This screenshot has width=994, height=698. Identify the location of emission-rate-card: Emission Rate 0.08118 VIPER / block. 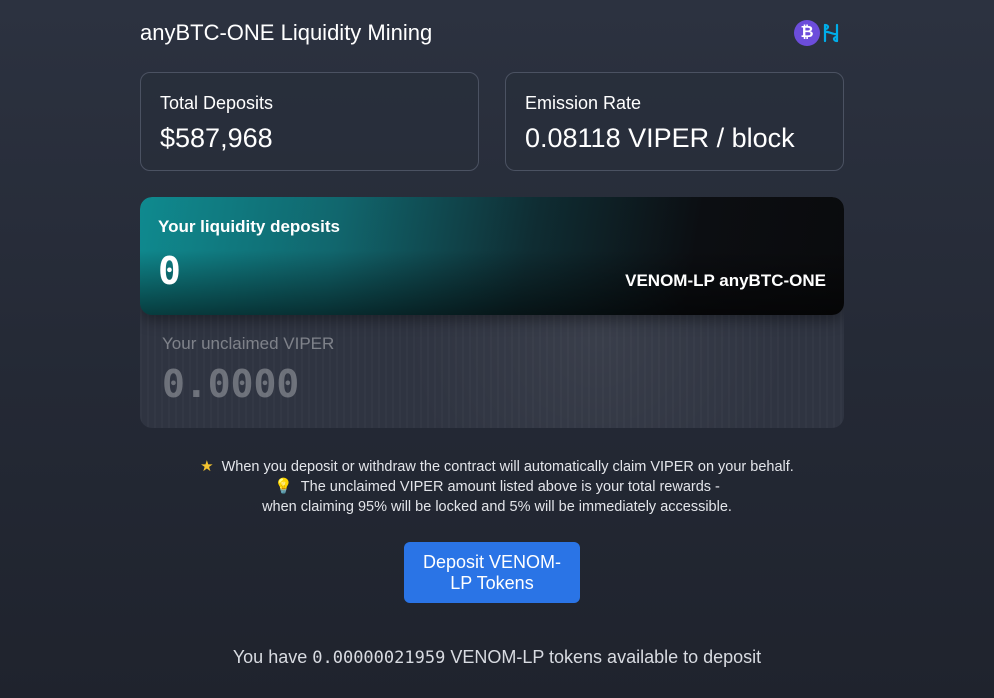
(674, 121).